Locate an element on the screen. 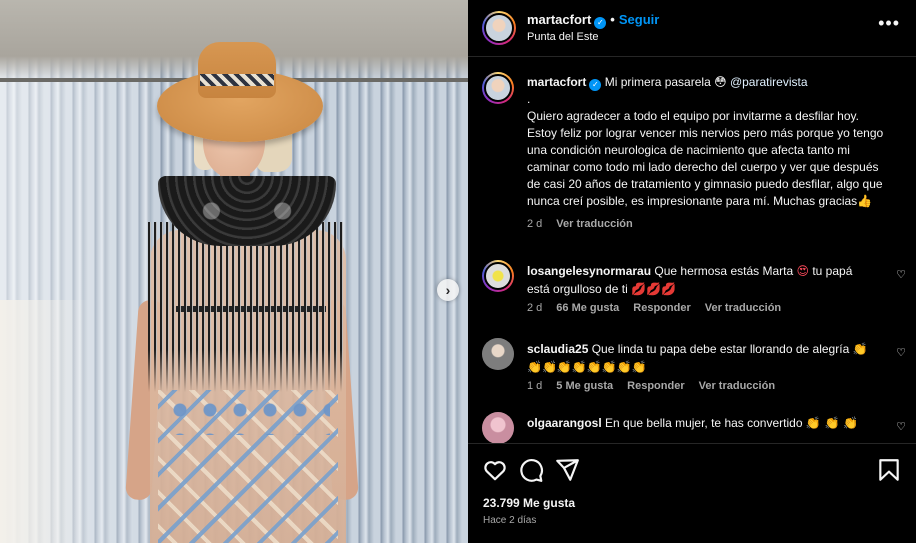 This screenshot has height=543, width=916. heart-eyes-icon: 😍 is located at coordinates (802, 271).